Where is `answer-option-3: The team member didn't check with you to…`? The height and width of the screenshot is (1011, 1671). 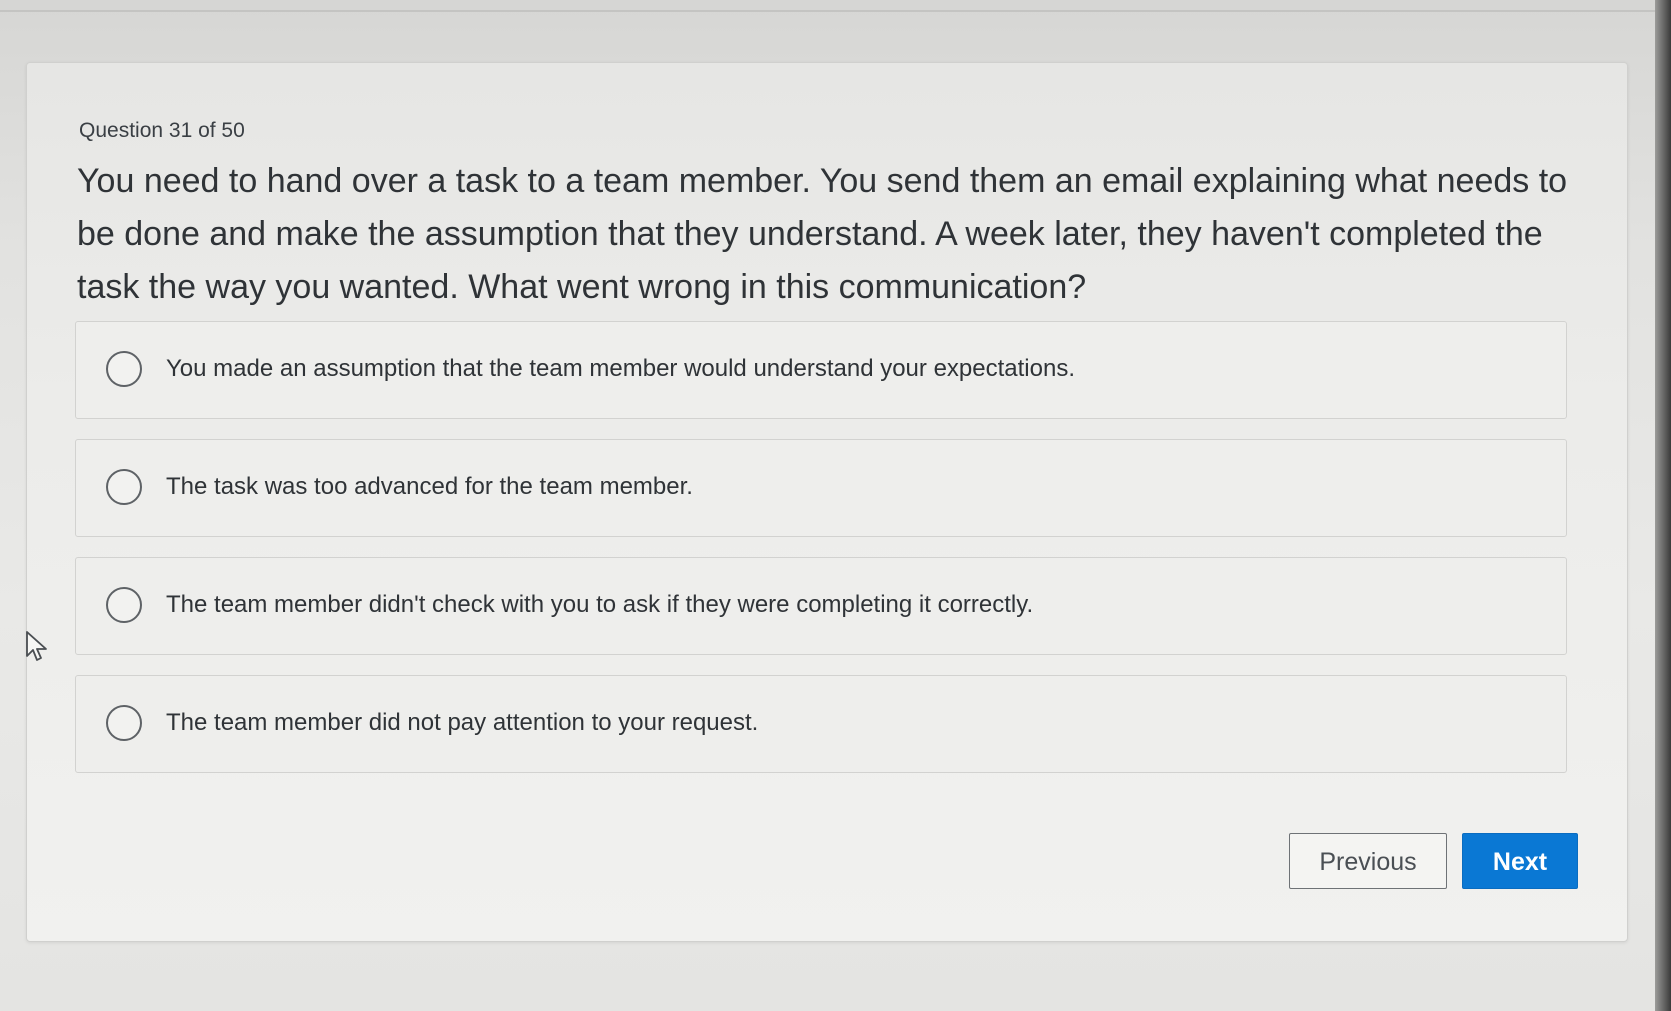 answer-option-3: The team member didn't check with you to… is located at coordinates (821, 606).